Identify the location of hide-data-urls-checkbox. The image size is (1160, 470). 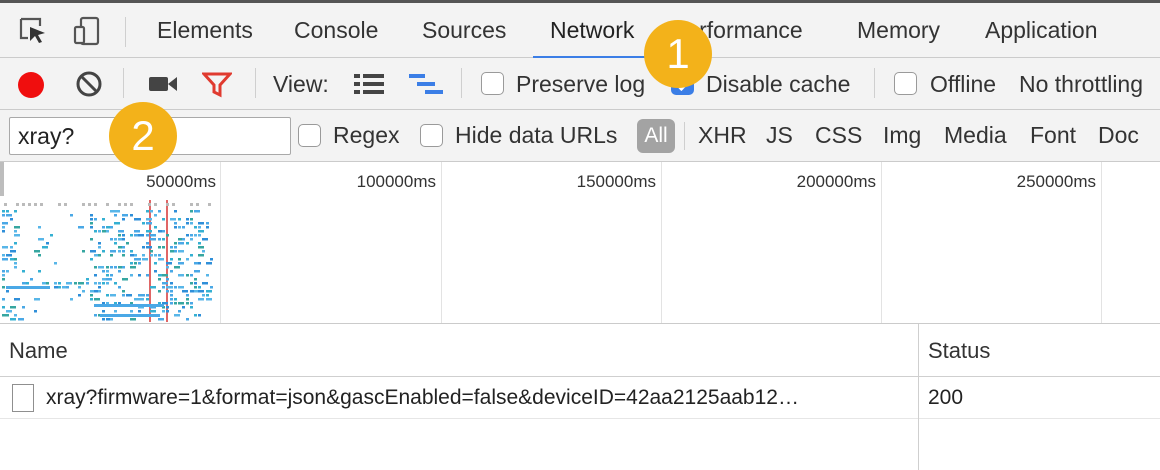
(431, 135).